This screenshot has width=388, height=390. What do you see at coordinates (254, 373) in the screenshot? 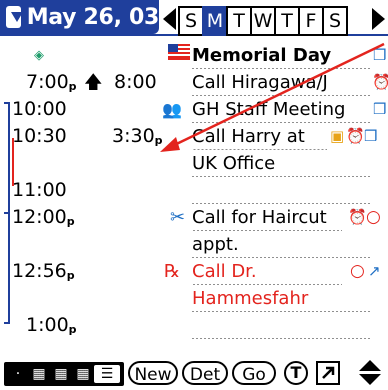
I see `go-button: Go` at bounding box center [254, 373].